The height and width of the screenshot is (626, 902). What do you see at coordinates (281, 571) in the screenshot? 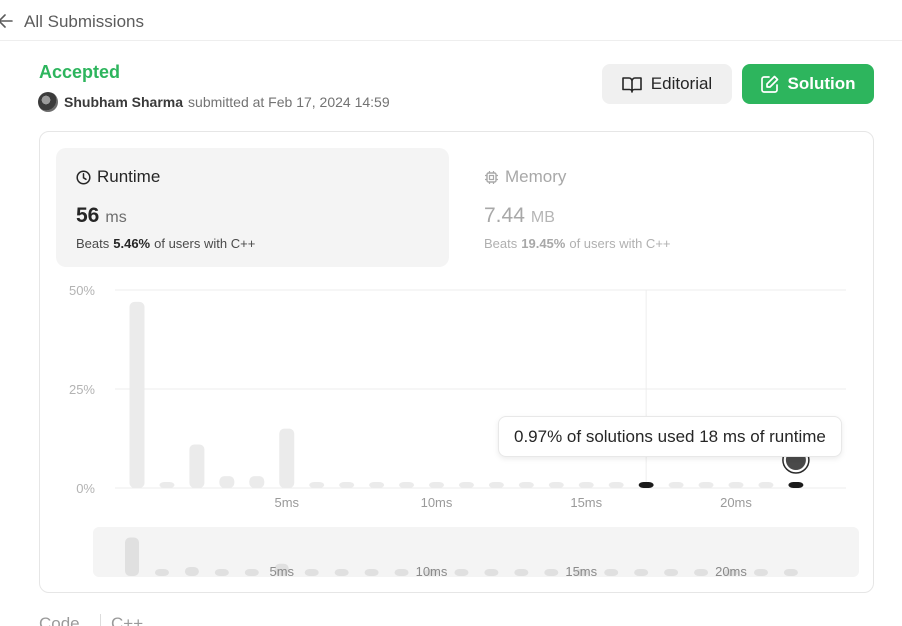
I see `overview-tick-label: 5ms` at bounding box center [281, 571].